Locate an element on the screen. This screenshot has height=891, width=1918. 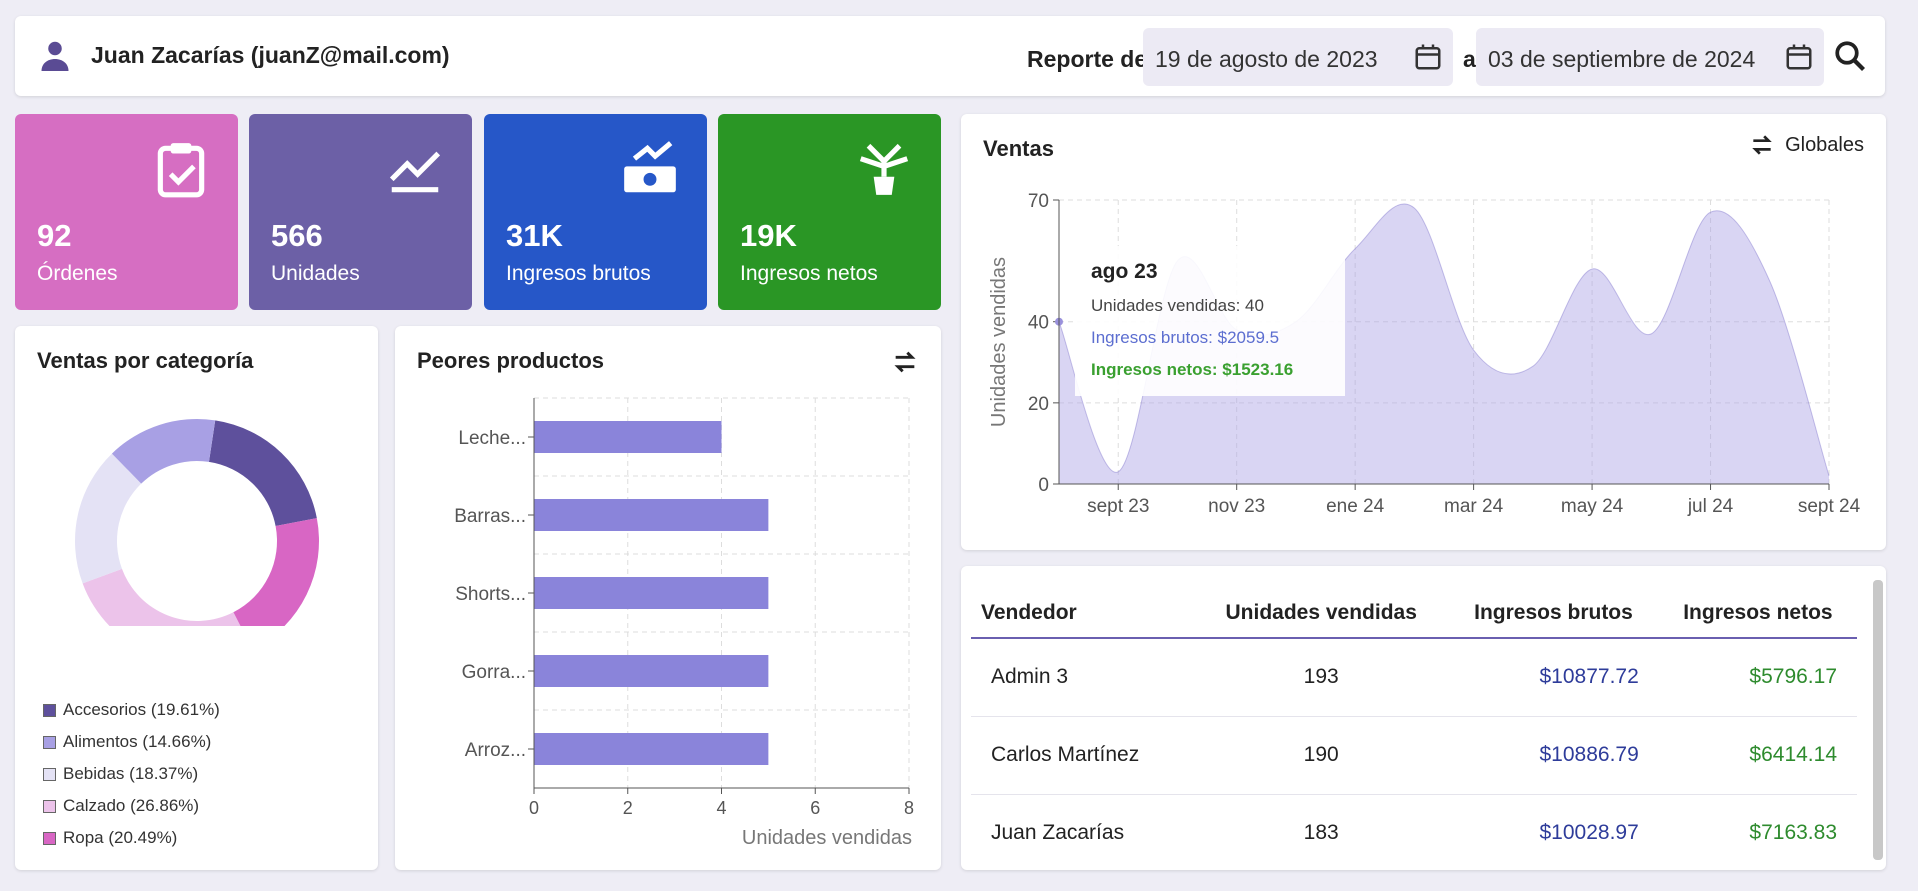
legend-item: Alimentos (14.66%) is located at coordinates (131, 742).